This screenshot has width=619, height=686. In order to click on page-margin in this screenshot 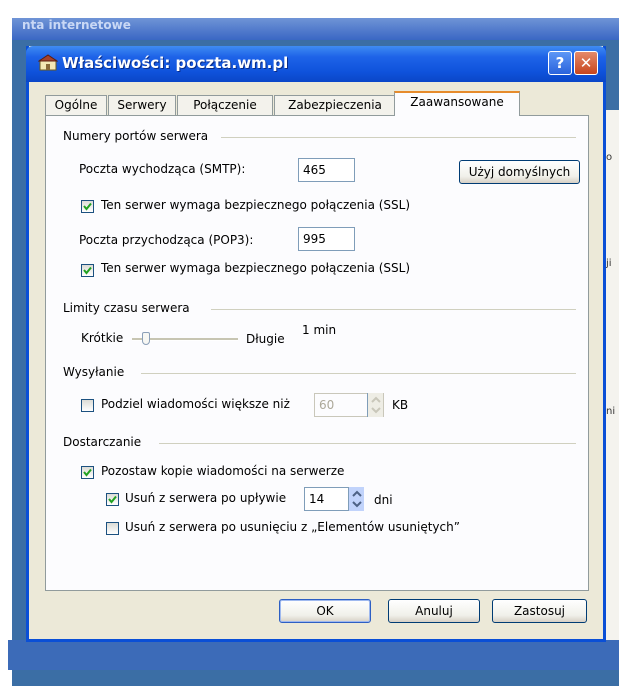, I will do `click(6, 343)`.